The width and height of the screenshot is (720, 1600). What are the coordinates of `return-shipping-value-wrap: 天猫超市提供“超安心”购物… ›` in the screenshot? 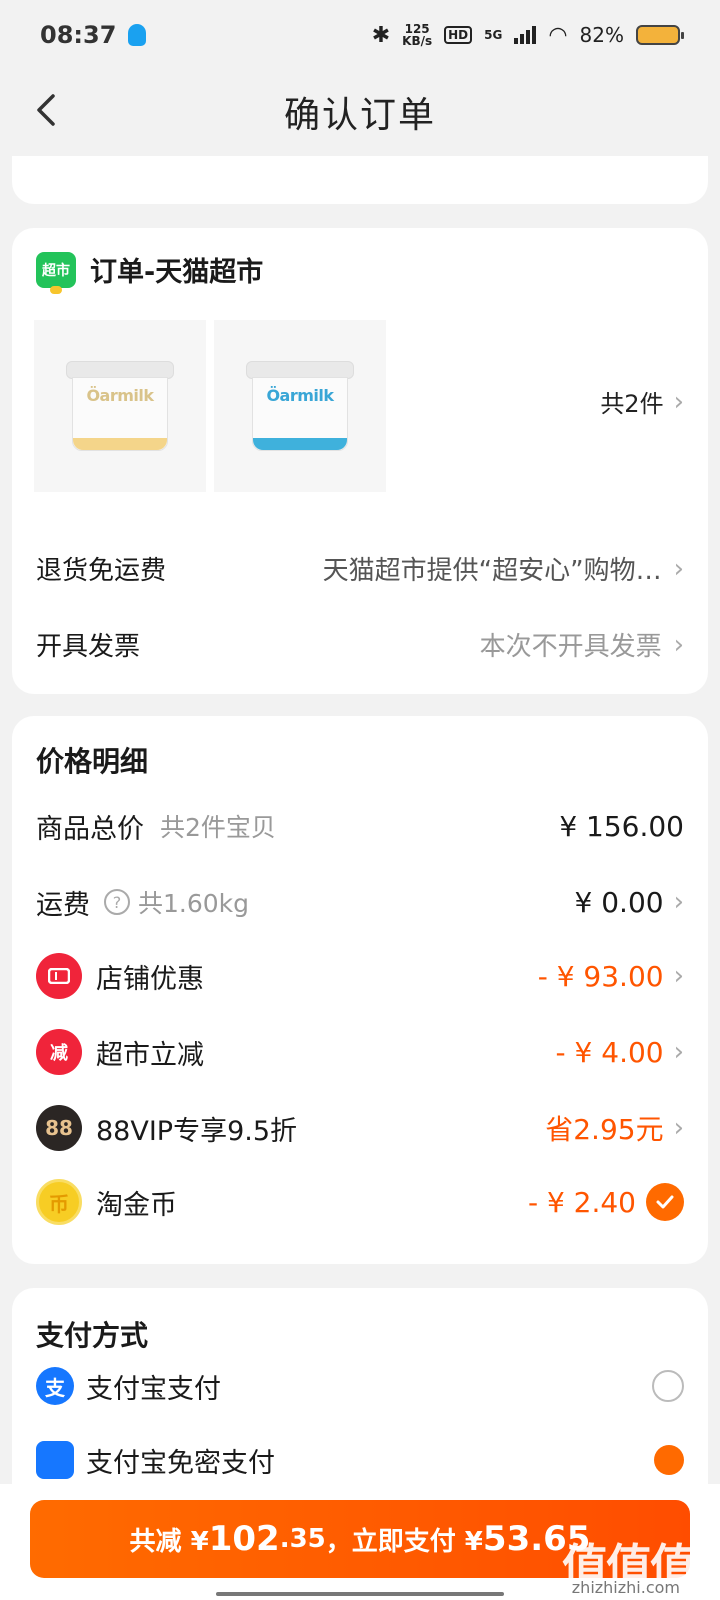 It's located at (503, 568).